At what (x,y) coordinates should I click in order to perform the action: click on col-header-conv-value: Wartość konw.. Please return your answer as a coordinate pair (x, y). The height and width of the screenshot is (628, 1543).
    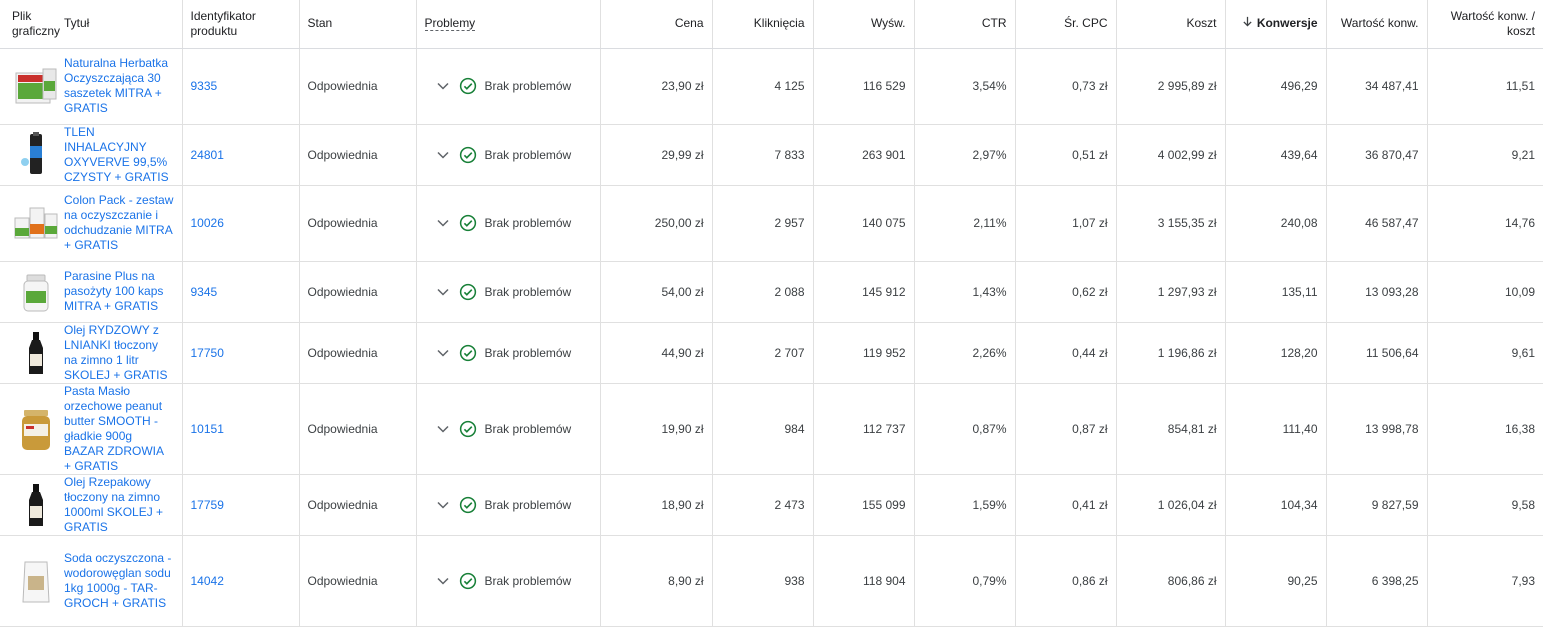
    Looking at the image, I should click on (1377, 24).